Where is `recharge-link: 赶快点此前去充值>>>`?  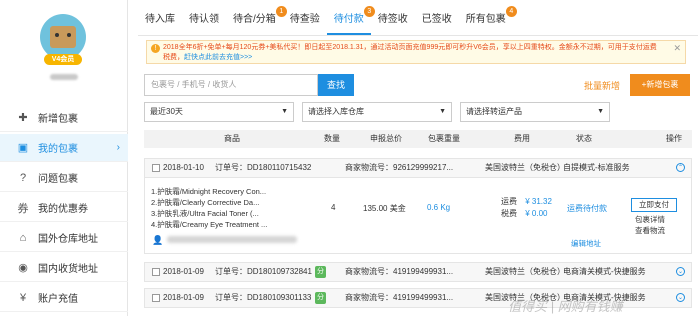
recharge-link: 赶快点此前去充值>>> is located at coordinates (218, 57).